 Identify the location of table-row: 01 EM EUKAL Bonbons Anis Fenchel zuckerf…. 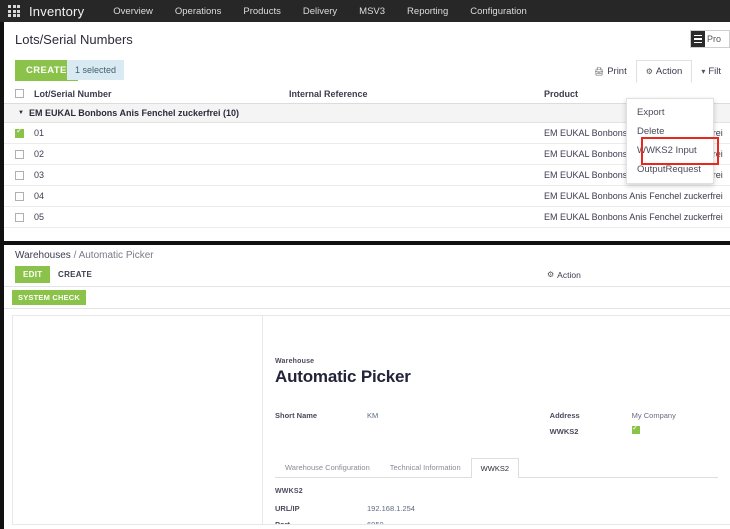
(367, 133).